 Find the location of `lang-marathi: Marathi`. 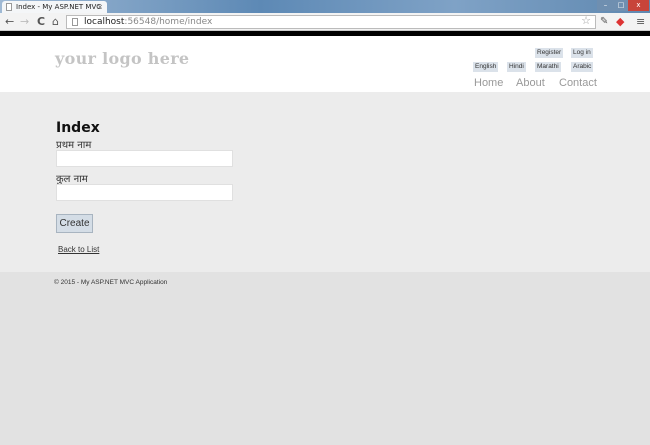

lang-marathi: Marathi is located at coordinates (548, 67).